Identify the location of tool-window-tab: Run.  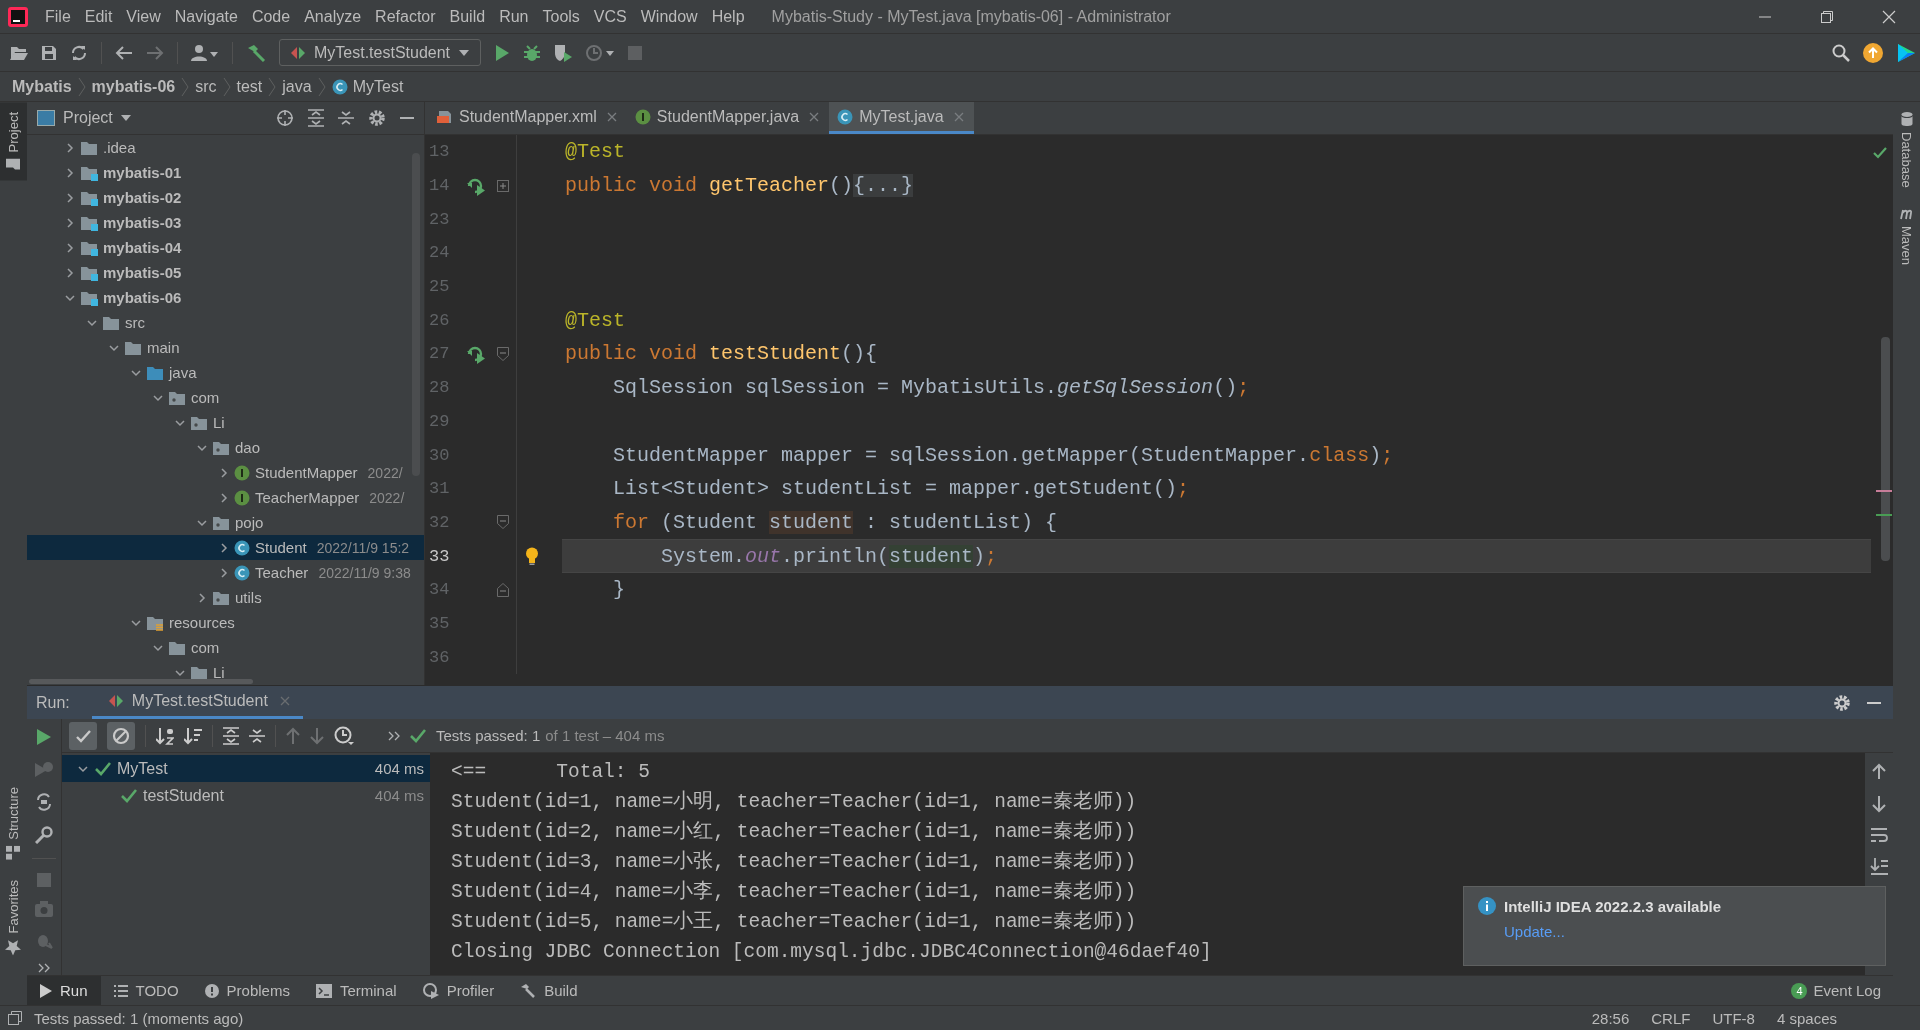
(64, 990).